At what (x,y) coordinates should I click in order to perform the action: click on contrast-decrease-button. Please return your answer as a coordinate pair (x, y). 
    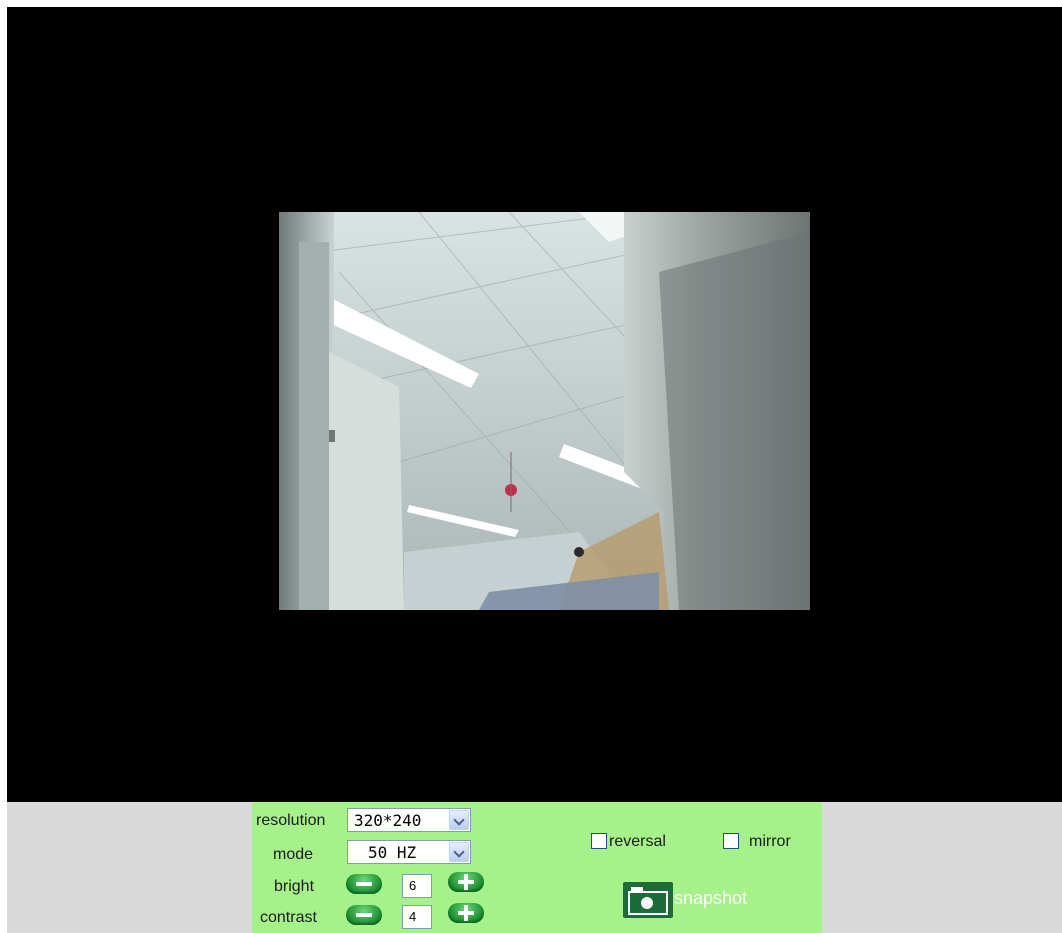
    Looking at the image, I should click on (364, 915).